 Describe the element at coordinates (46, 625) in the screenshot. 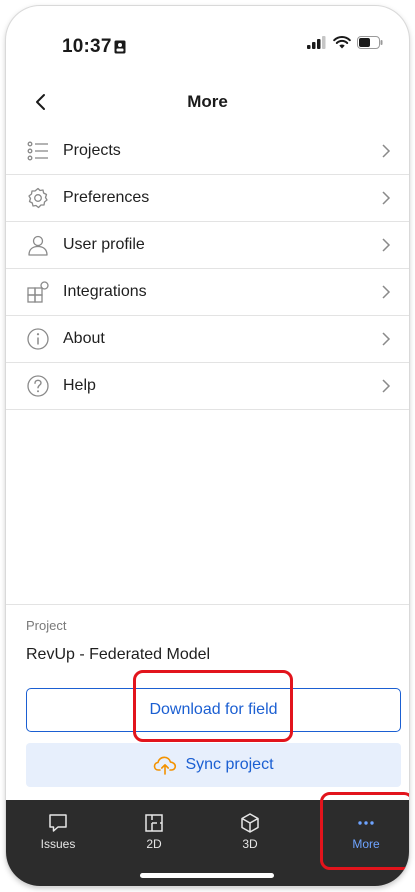

I see `project-section-label: Project` at that location.